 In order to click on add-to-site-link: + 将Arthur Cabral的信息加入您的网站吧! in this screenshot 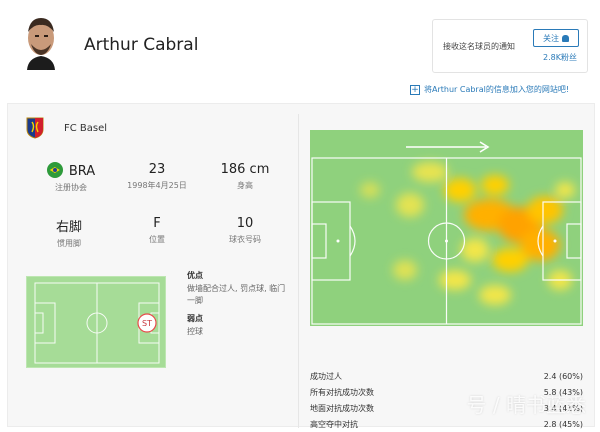, I will do `click(489, 89)`.